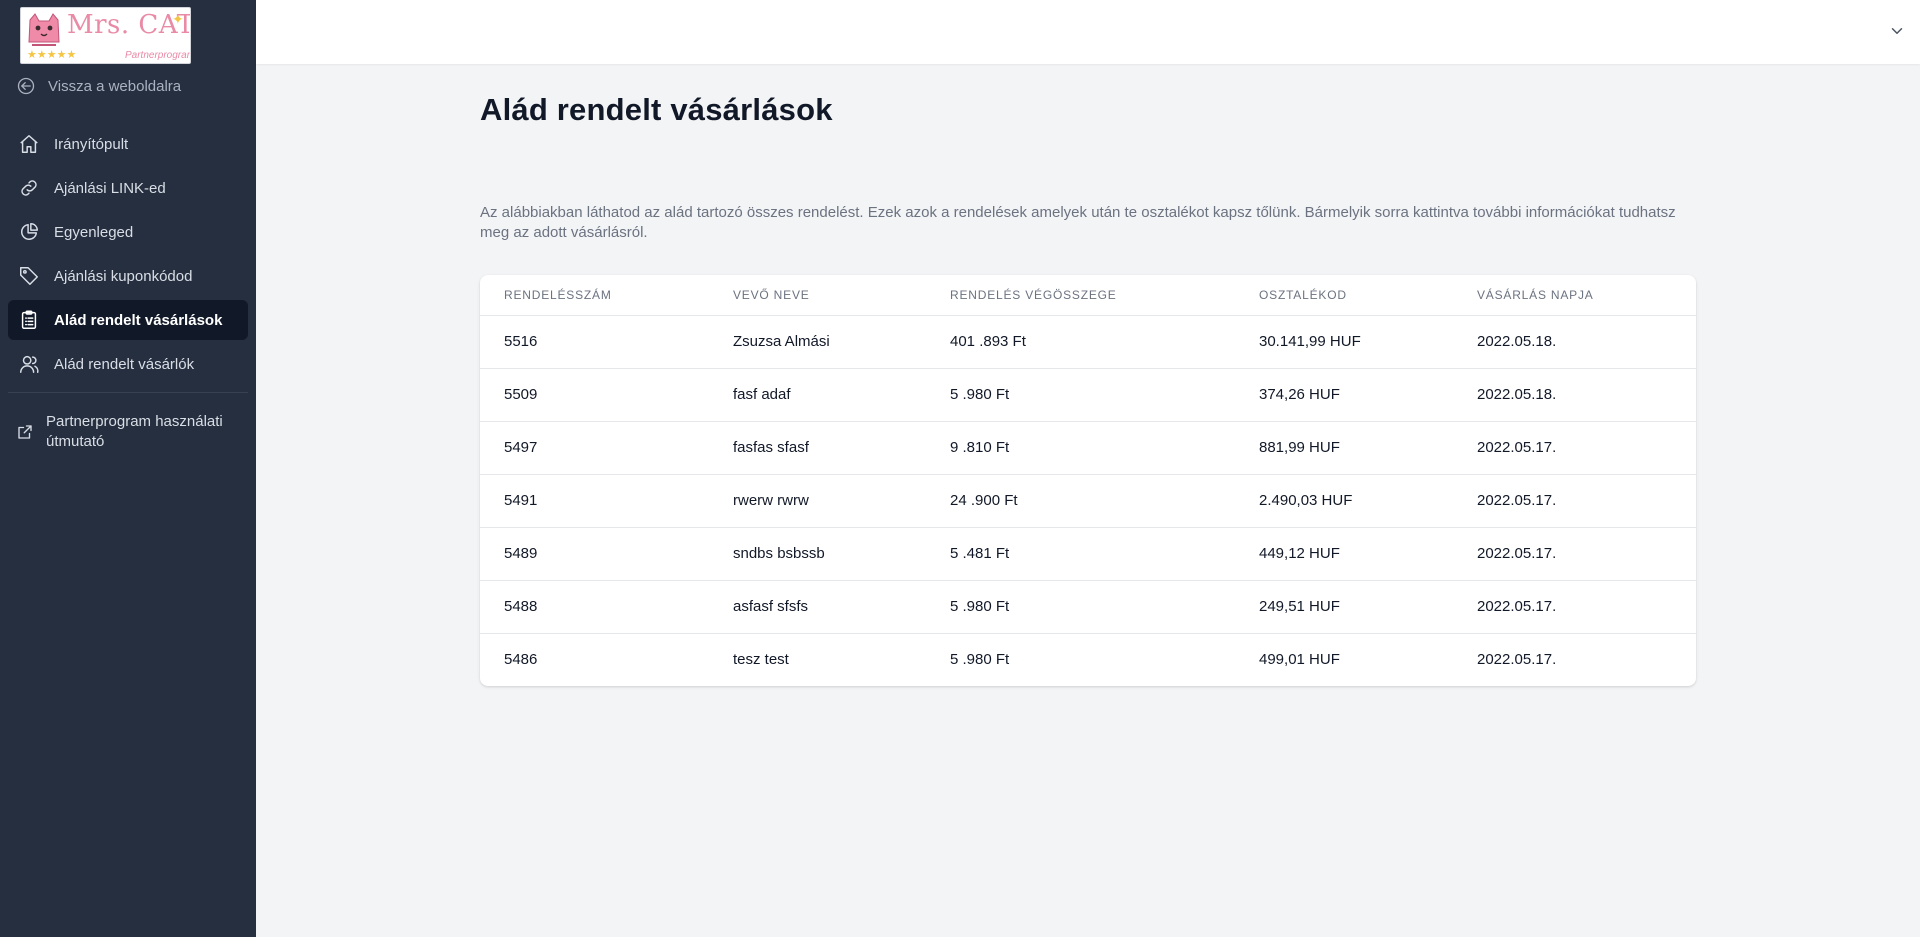  What do you see at coordinates (594, 342) in the screenshot?
I see `cell-order-number: 5516` at bounding box center [594, 342].